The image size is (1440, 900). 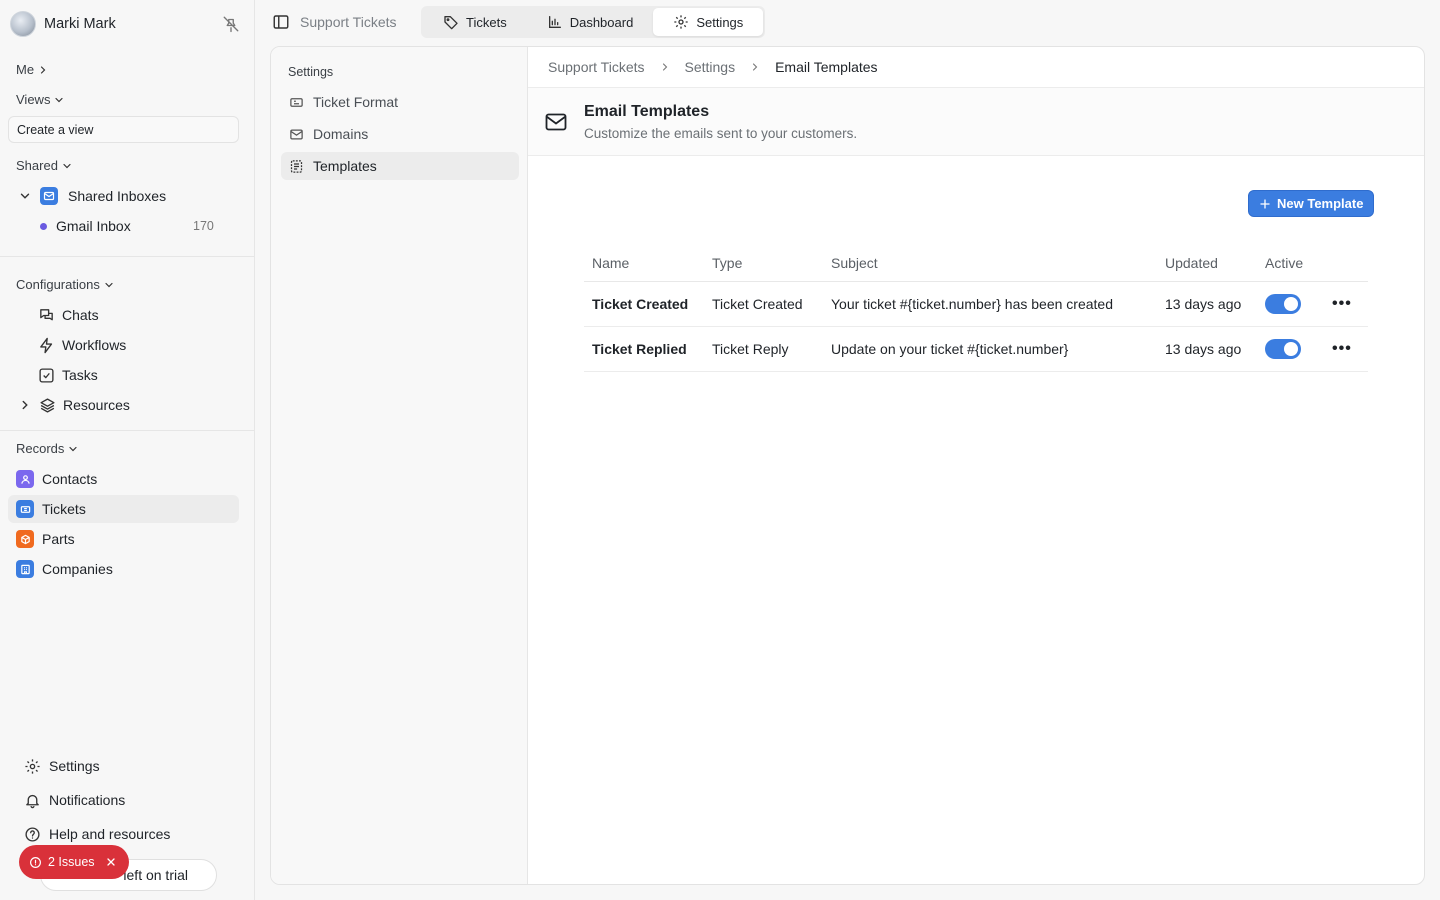 I want to click on sidebar-item-notifications: Notifications, so click(x=74, y=800).